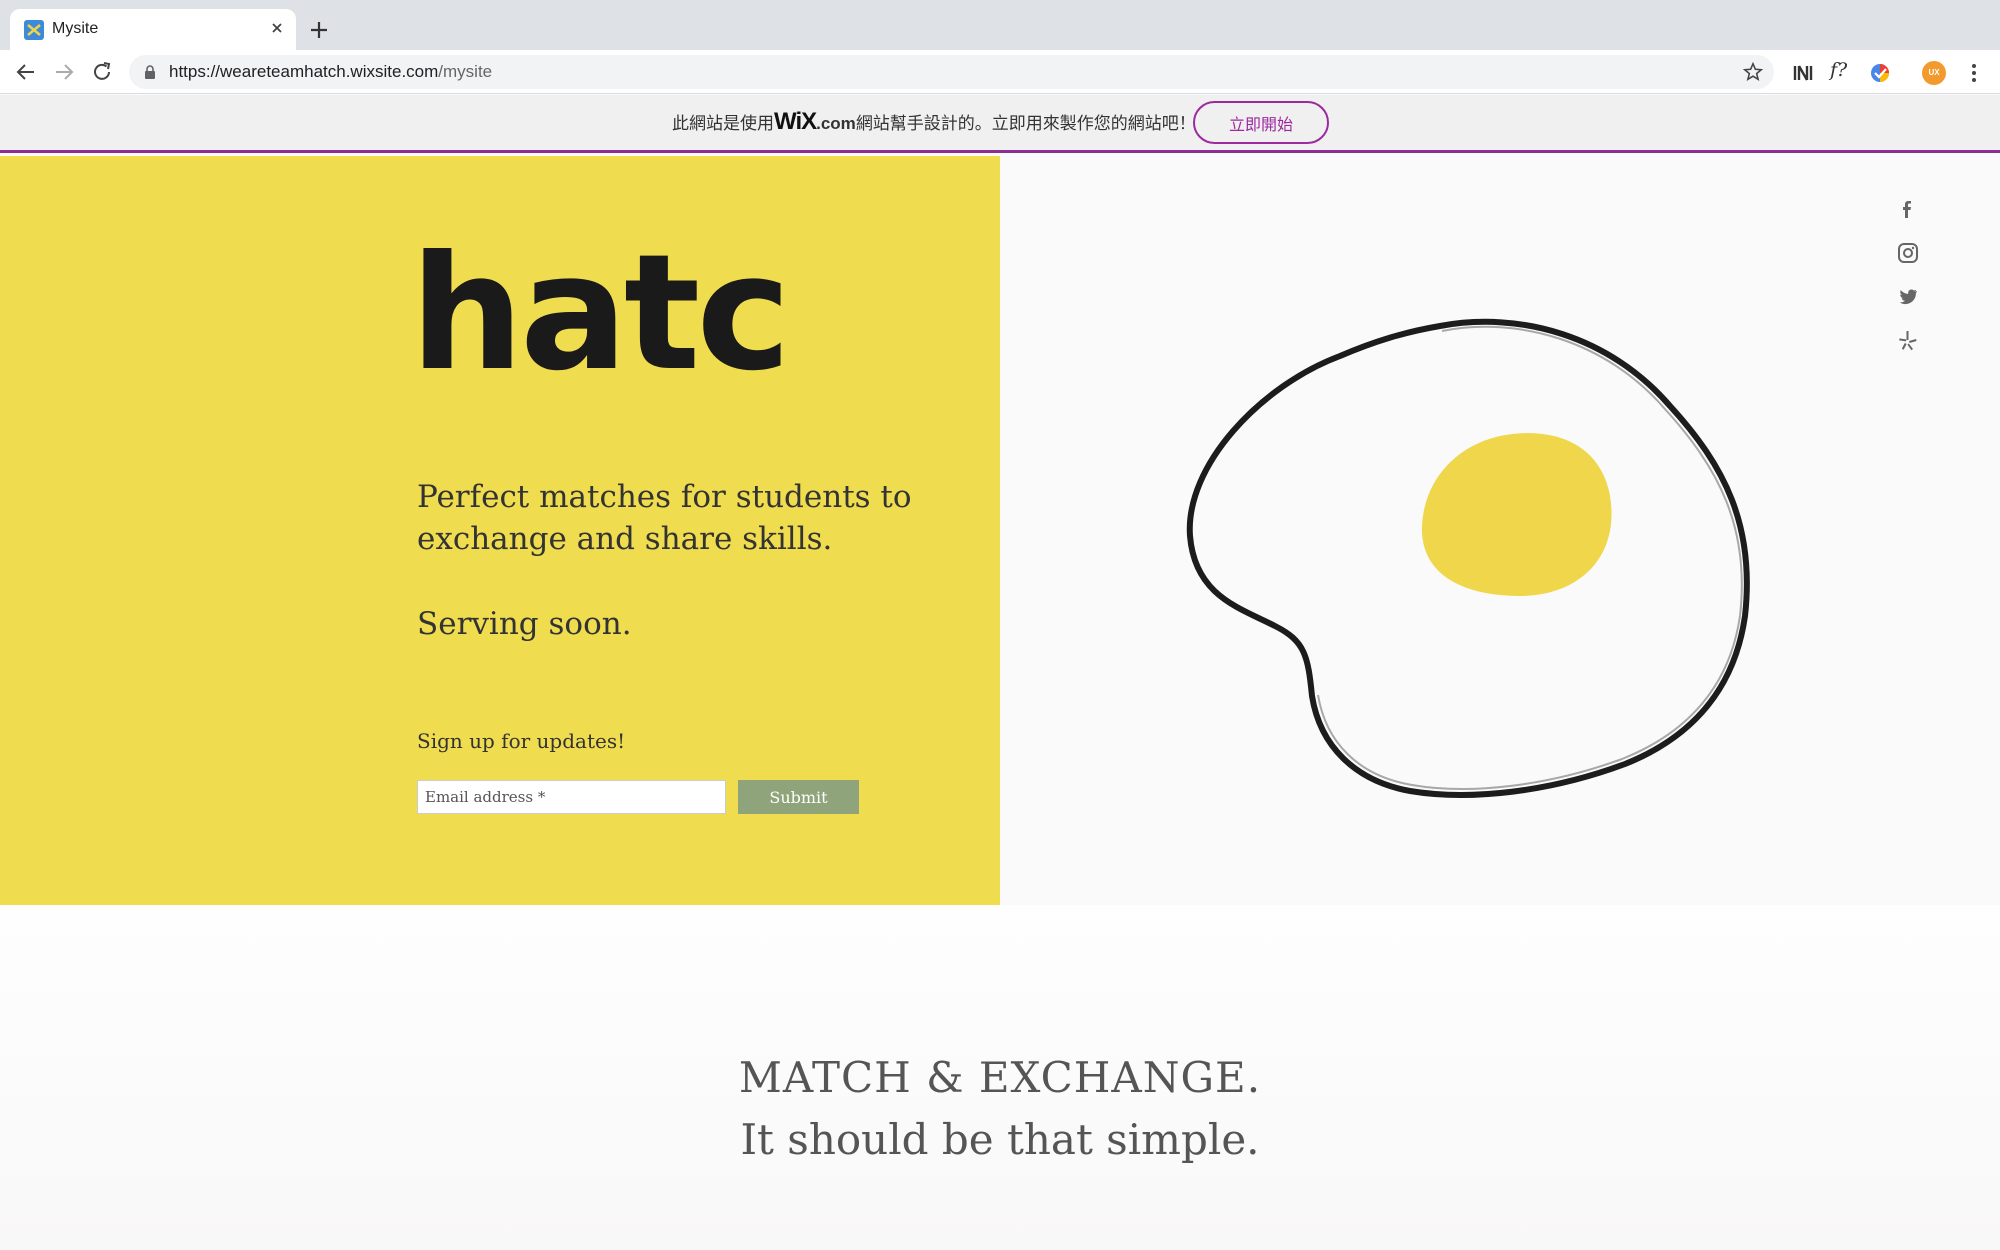 This screenshot has height=1250, width=2000. I want to click on wix-banner-text: 此網站是使用WiX.com網站幫手設計的。立即用來製作您的網站吧！, so click(934, 121).